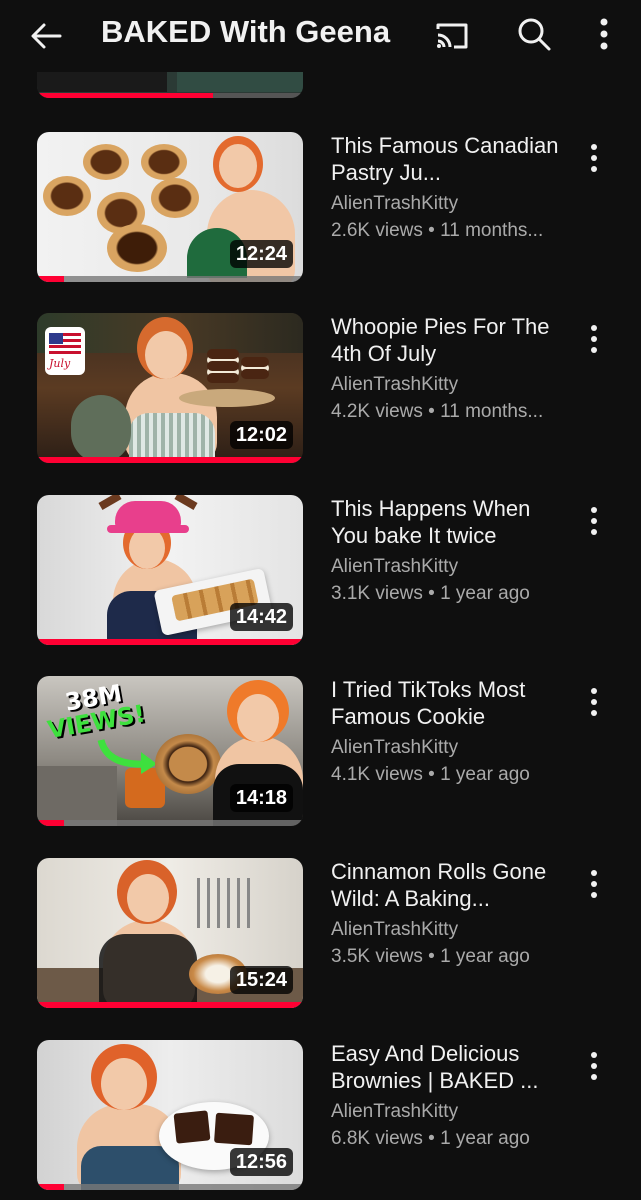  What do you see at coordinates (170, 207) in the screenshot?
I see `video-thumbnail: 12:24` at bounding box center [170, 207].